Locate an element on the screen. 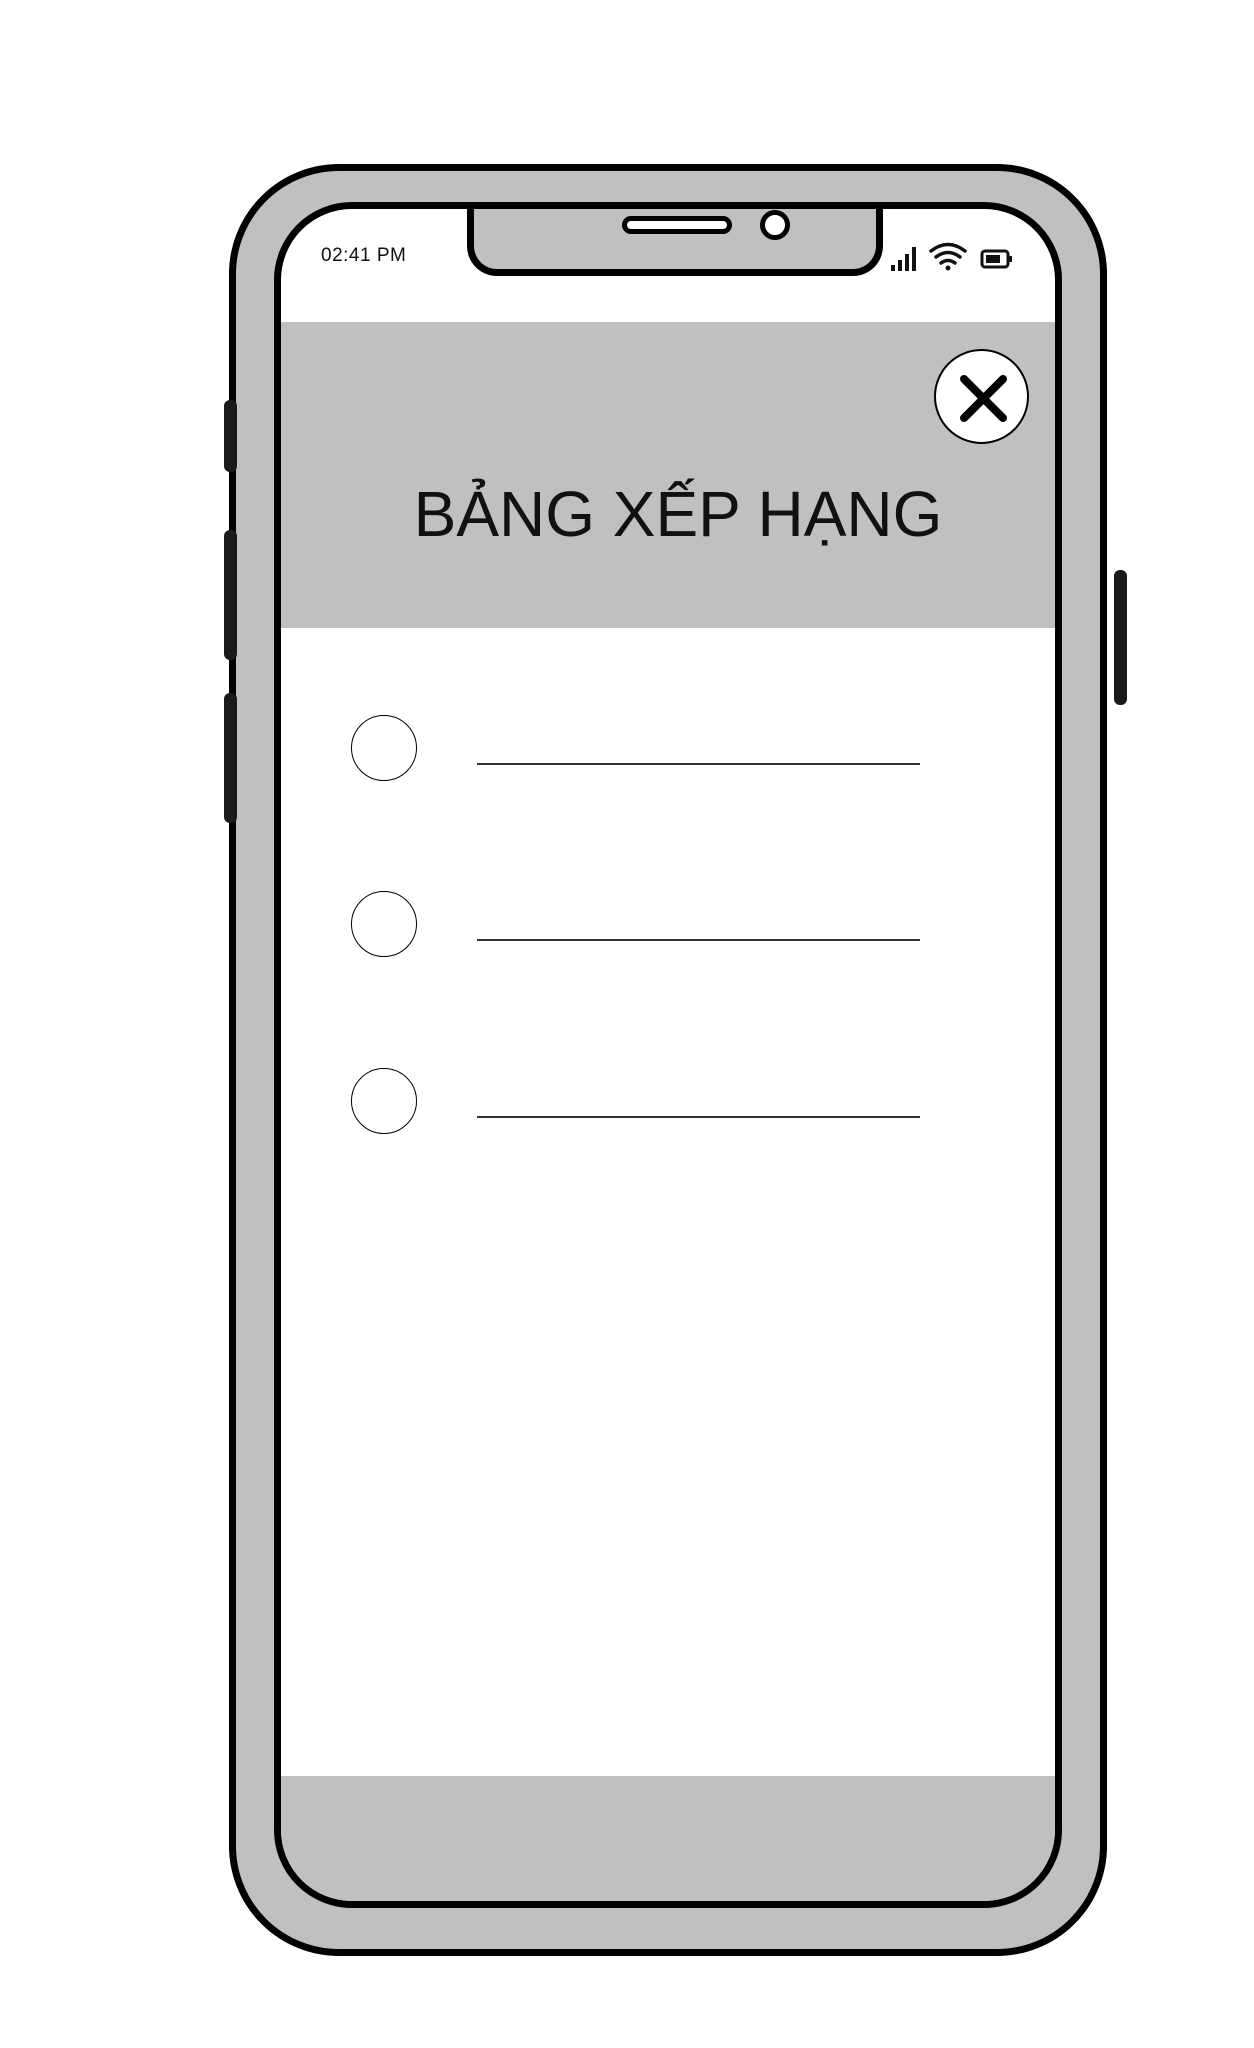 This screenshot has height=2048, width=1254. wifi-icon is located at coordinates (948, 256).